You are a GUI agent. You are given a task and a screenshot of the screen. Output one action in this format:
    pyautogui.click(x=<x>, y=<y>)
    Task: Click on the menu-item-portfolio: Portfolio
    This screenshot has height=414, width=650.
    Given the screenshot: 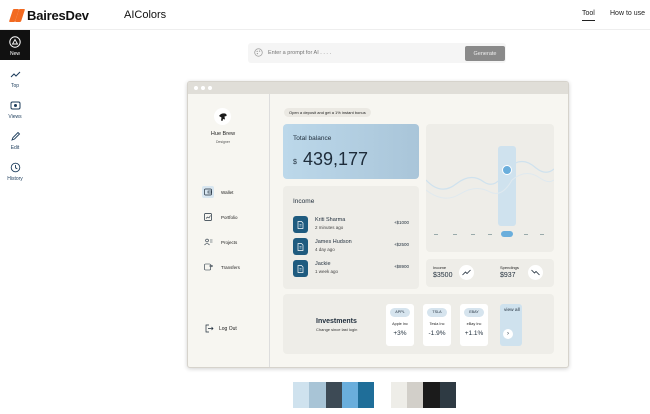 What is the action you would take?
    pyautogui.click(x=220, y=217)
    